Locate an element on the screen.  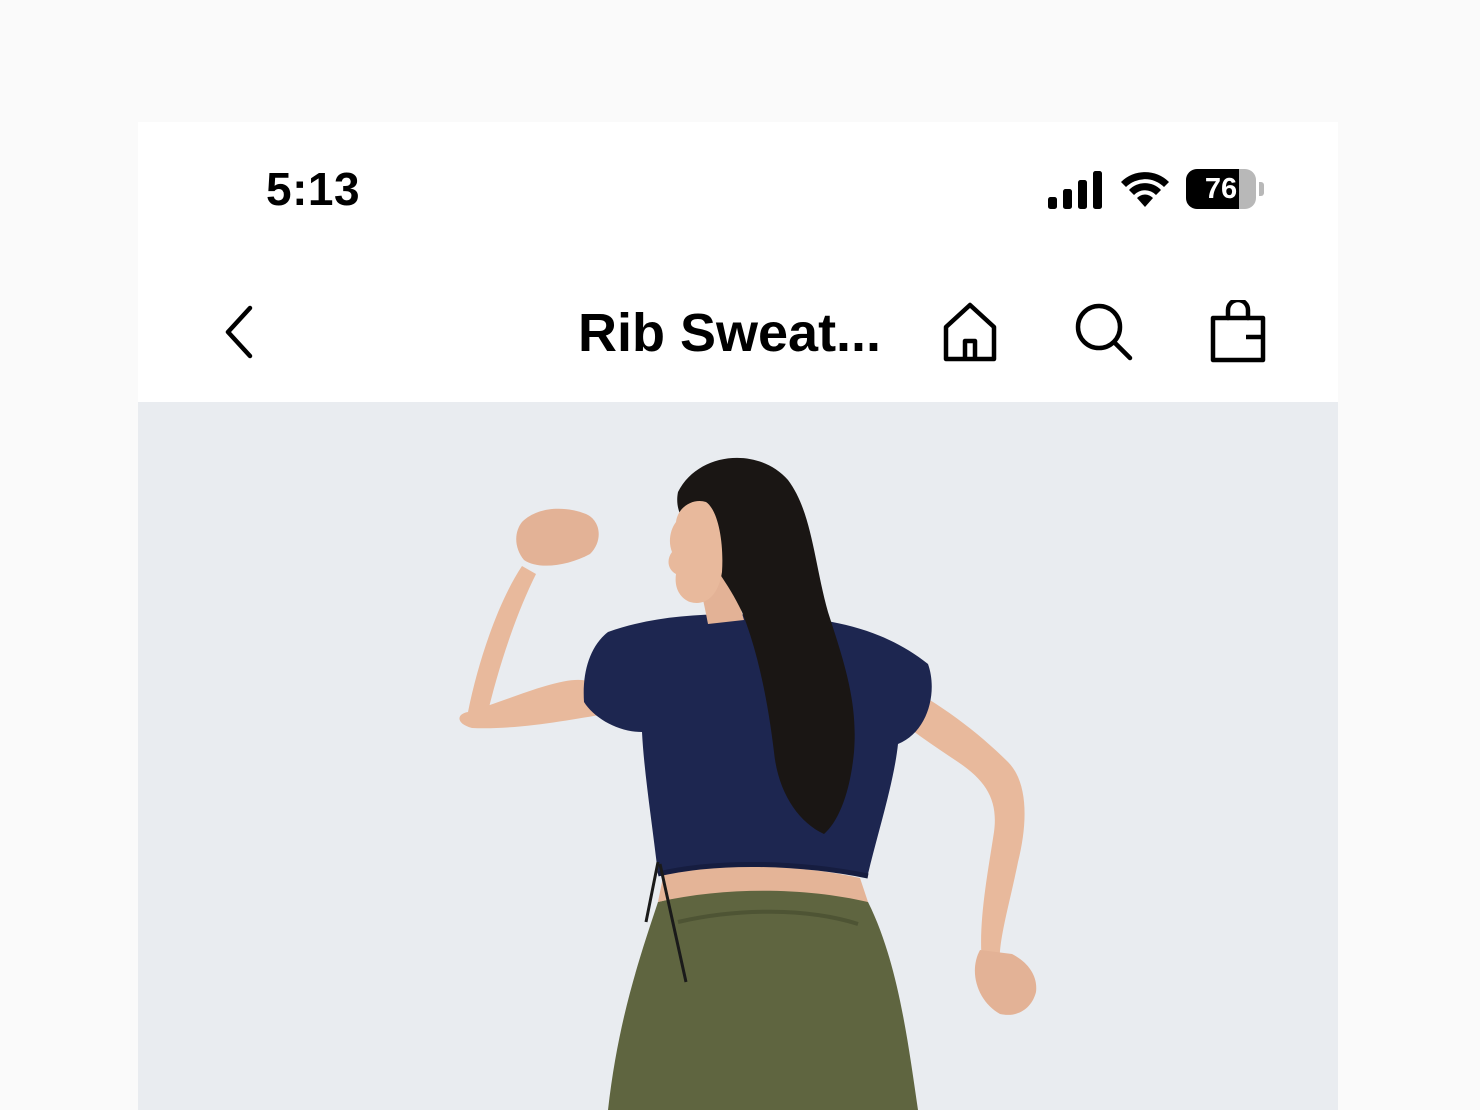
battery-level: 76 is located at coordinates (1221, 189).